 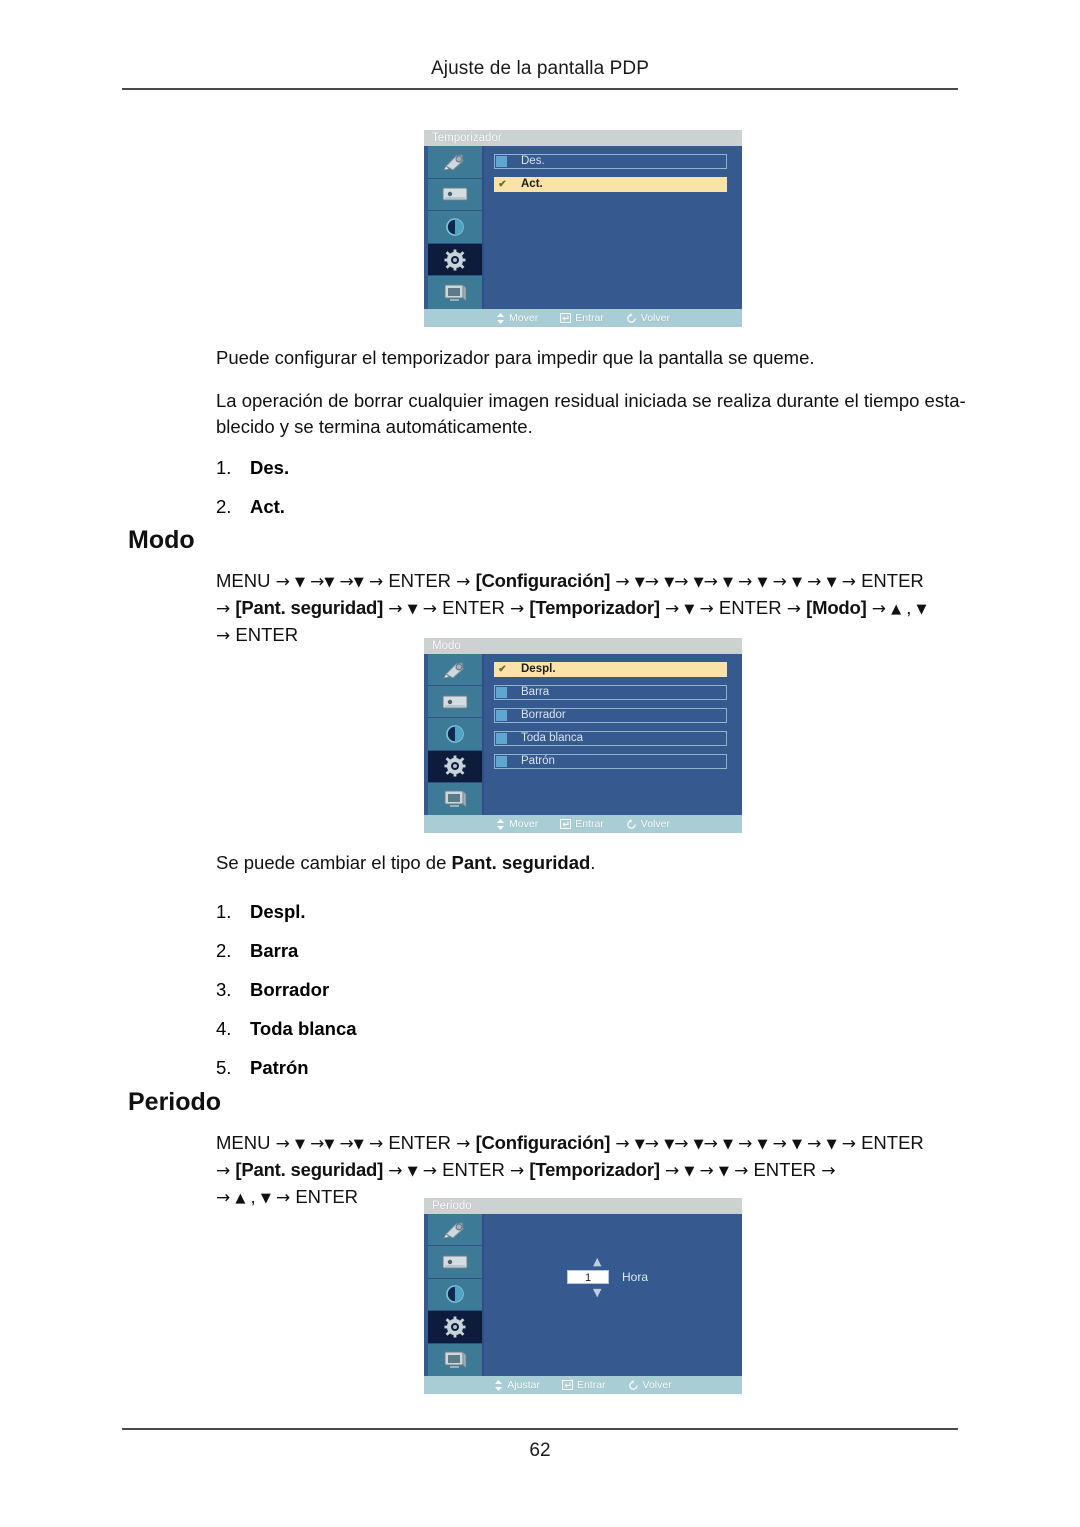 I want to click on footer-label: Mover, so click(x=524, y=824).